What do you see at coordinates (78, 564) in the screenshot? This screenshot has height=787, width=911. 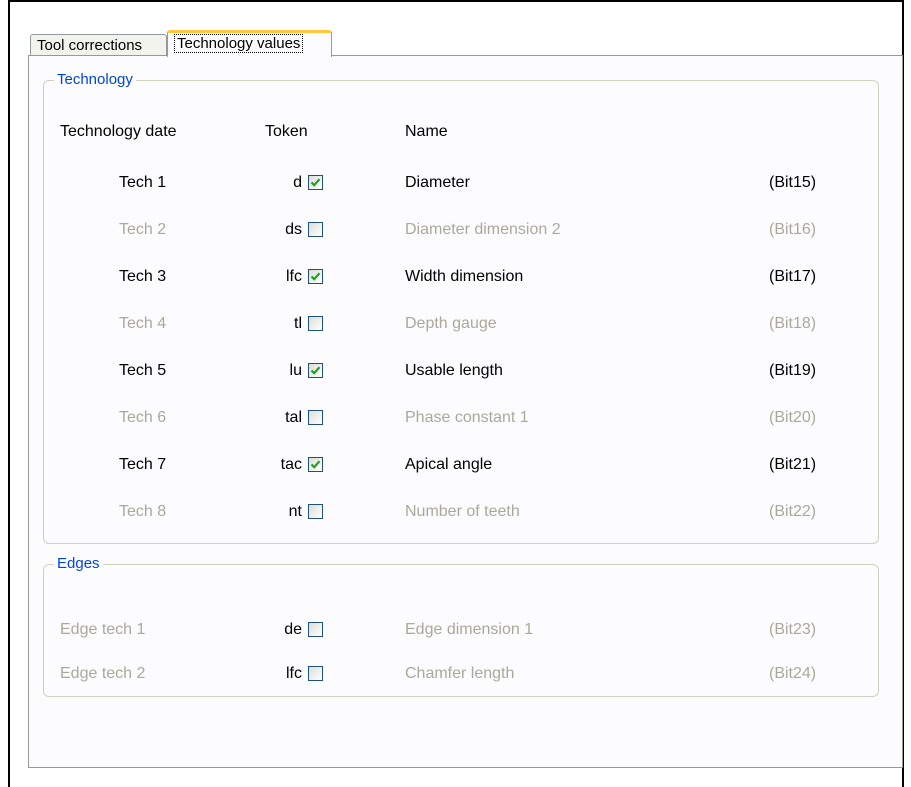 I see `edges-group-legend: Edges` at bounding box center [78, 564].